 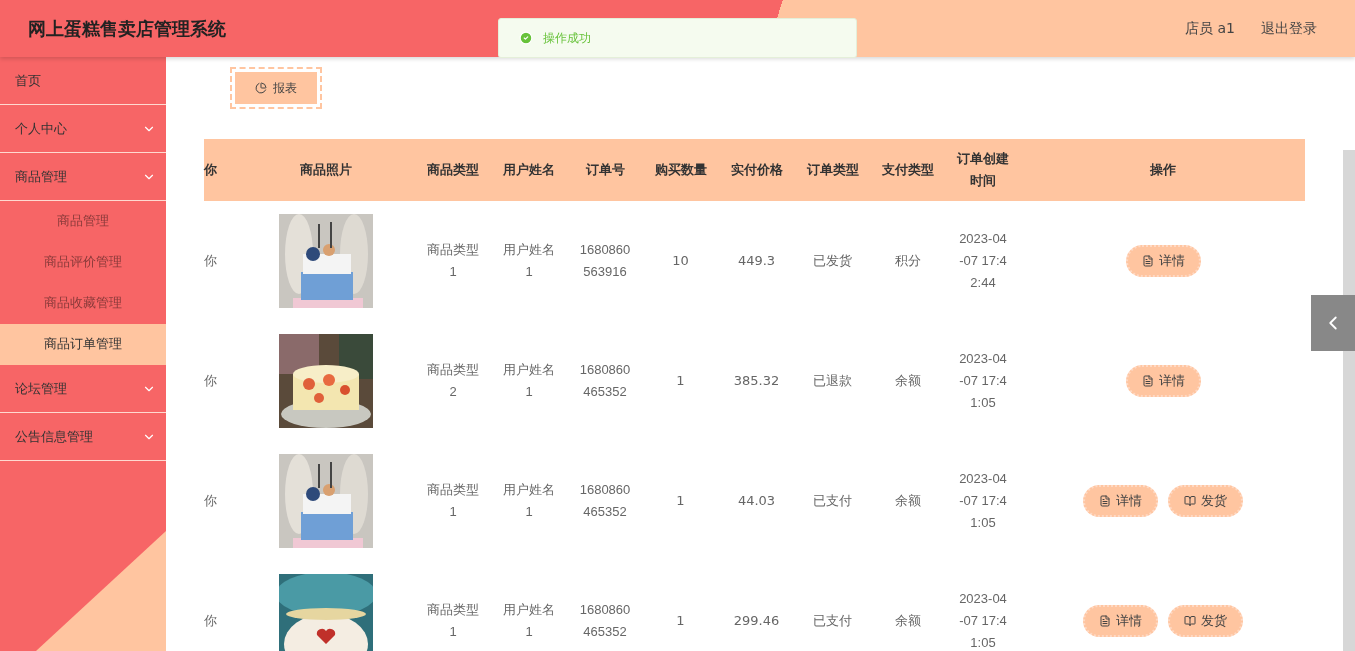 What do you see at coordinates (83, 344) in the screenshot?
I see `submenu-item: 商品订单管理` at bounding box center [83, 344].